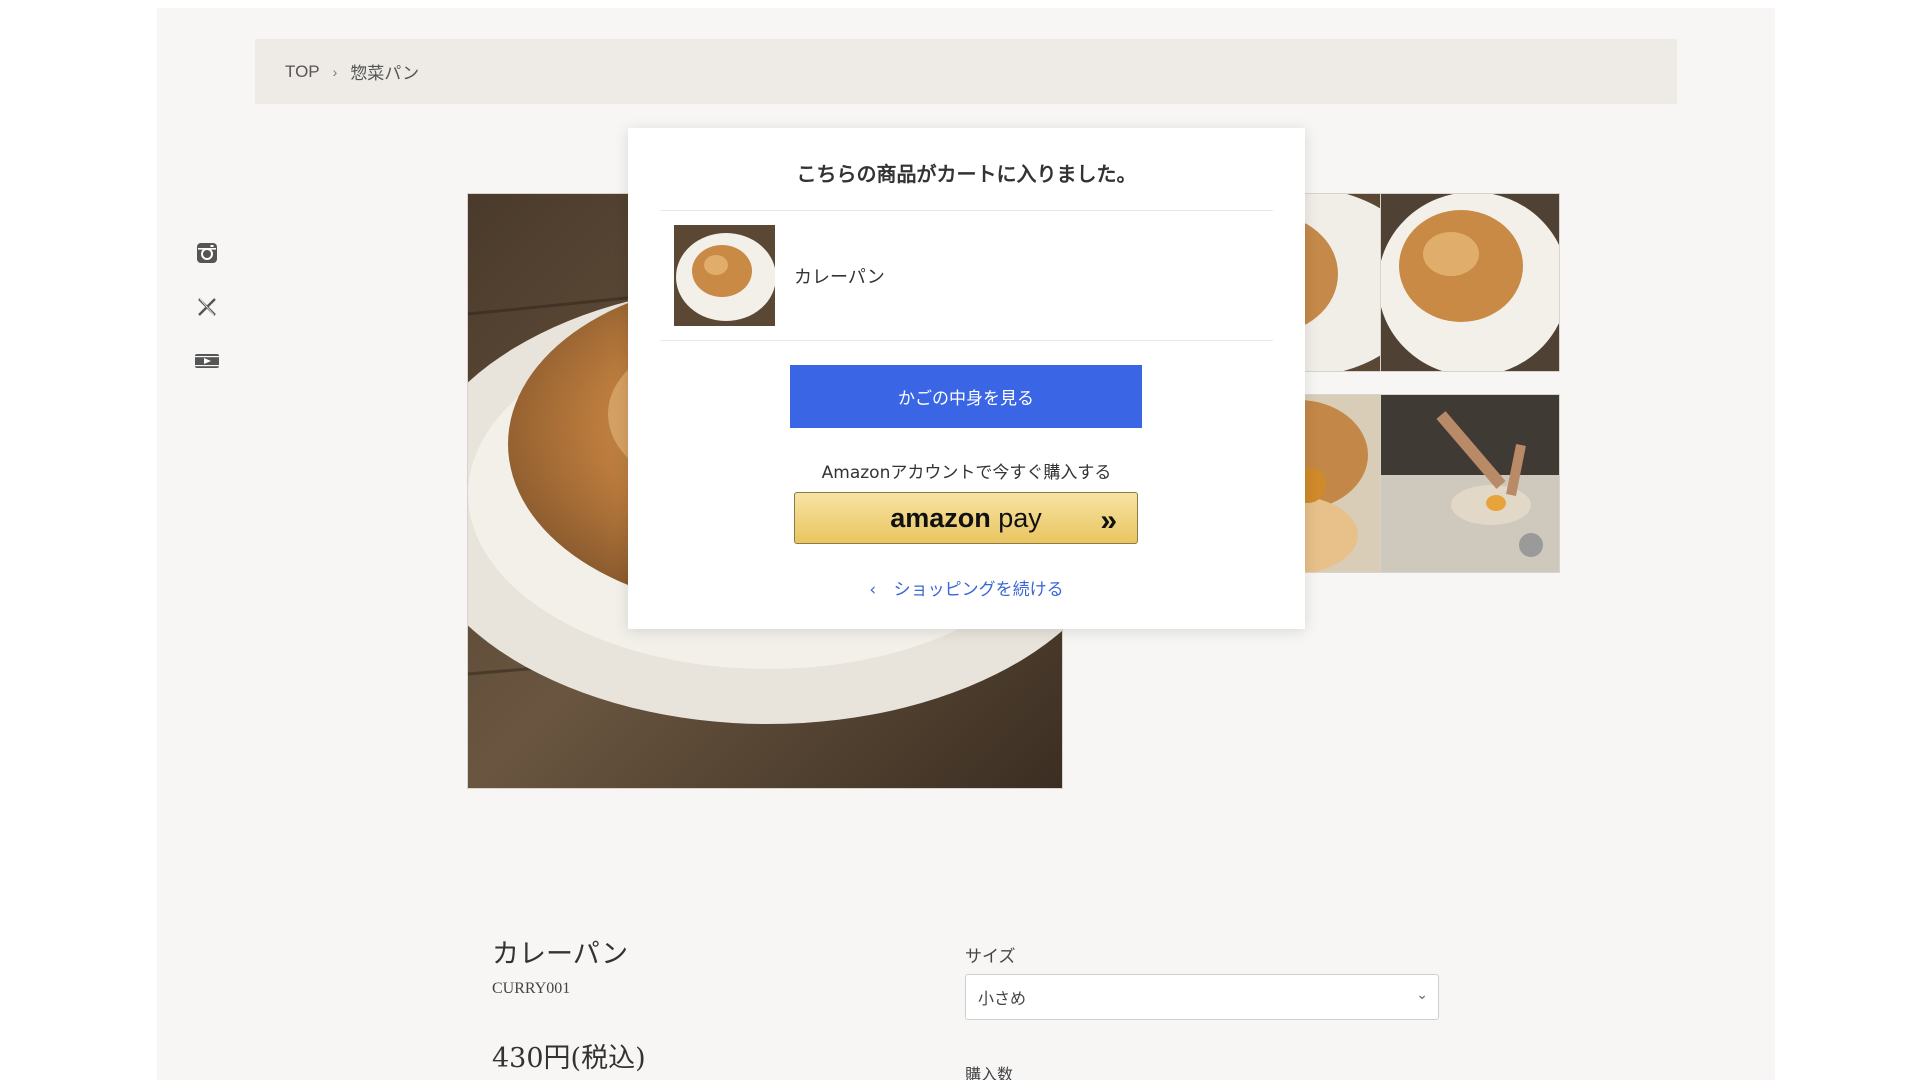 This screenshot has width=1920, height=1080. I want to click on modal-item-name: カレーパン, so click(839, 277).